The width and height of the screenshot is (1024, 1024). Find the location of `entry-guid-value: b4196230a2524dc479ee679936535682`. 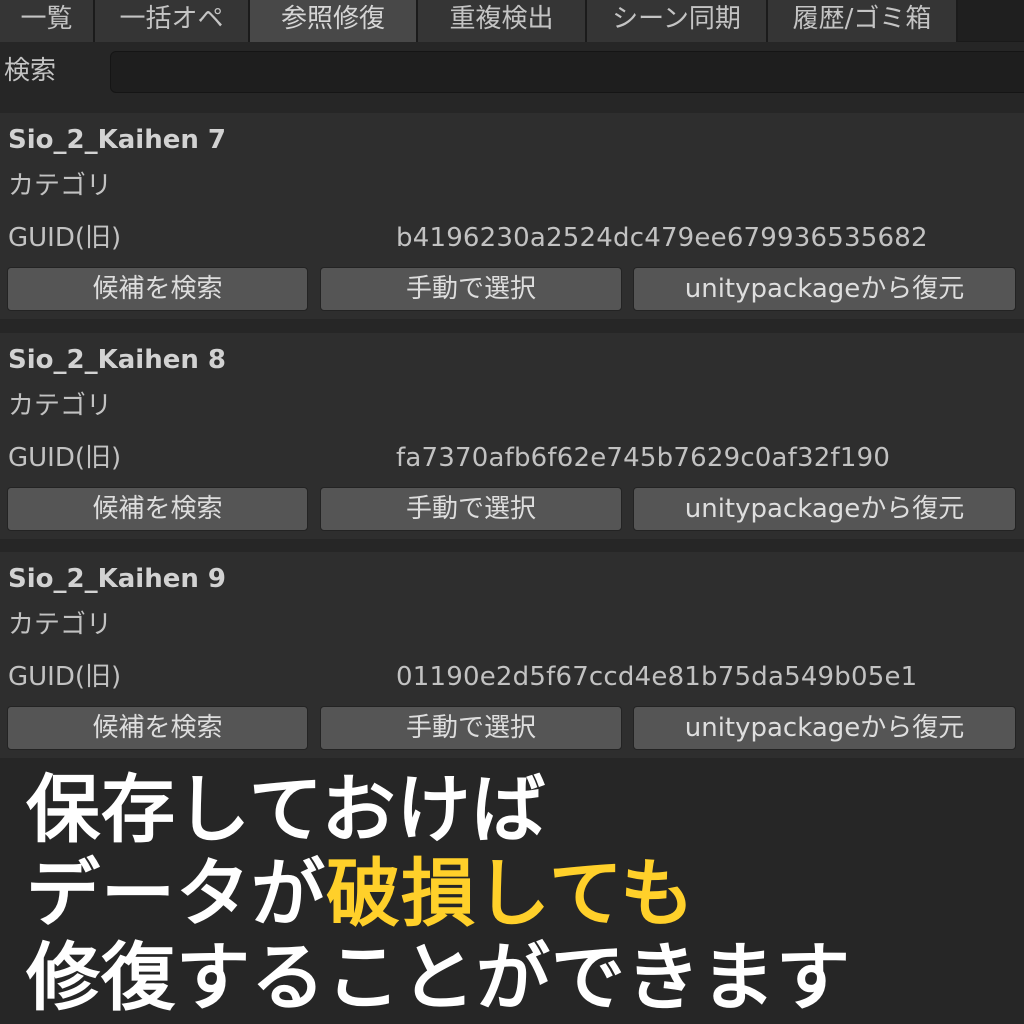

entry-guid-value: b4196230a2524dc479ee679936535682 is located at coordinates (662, 238).